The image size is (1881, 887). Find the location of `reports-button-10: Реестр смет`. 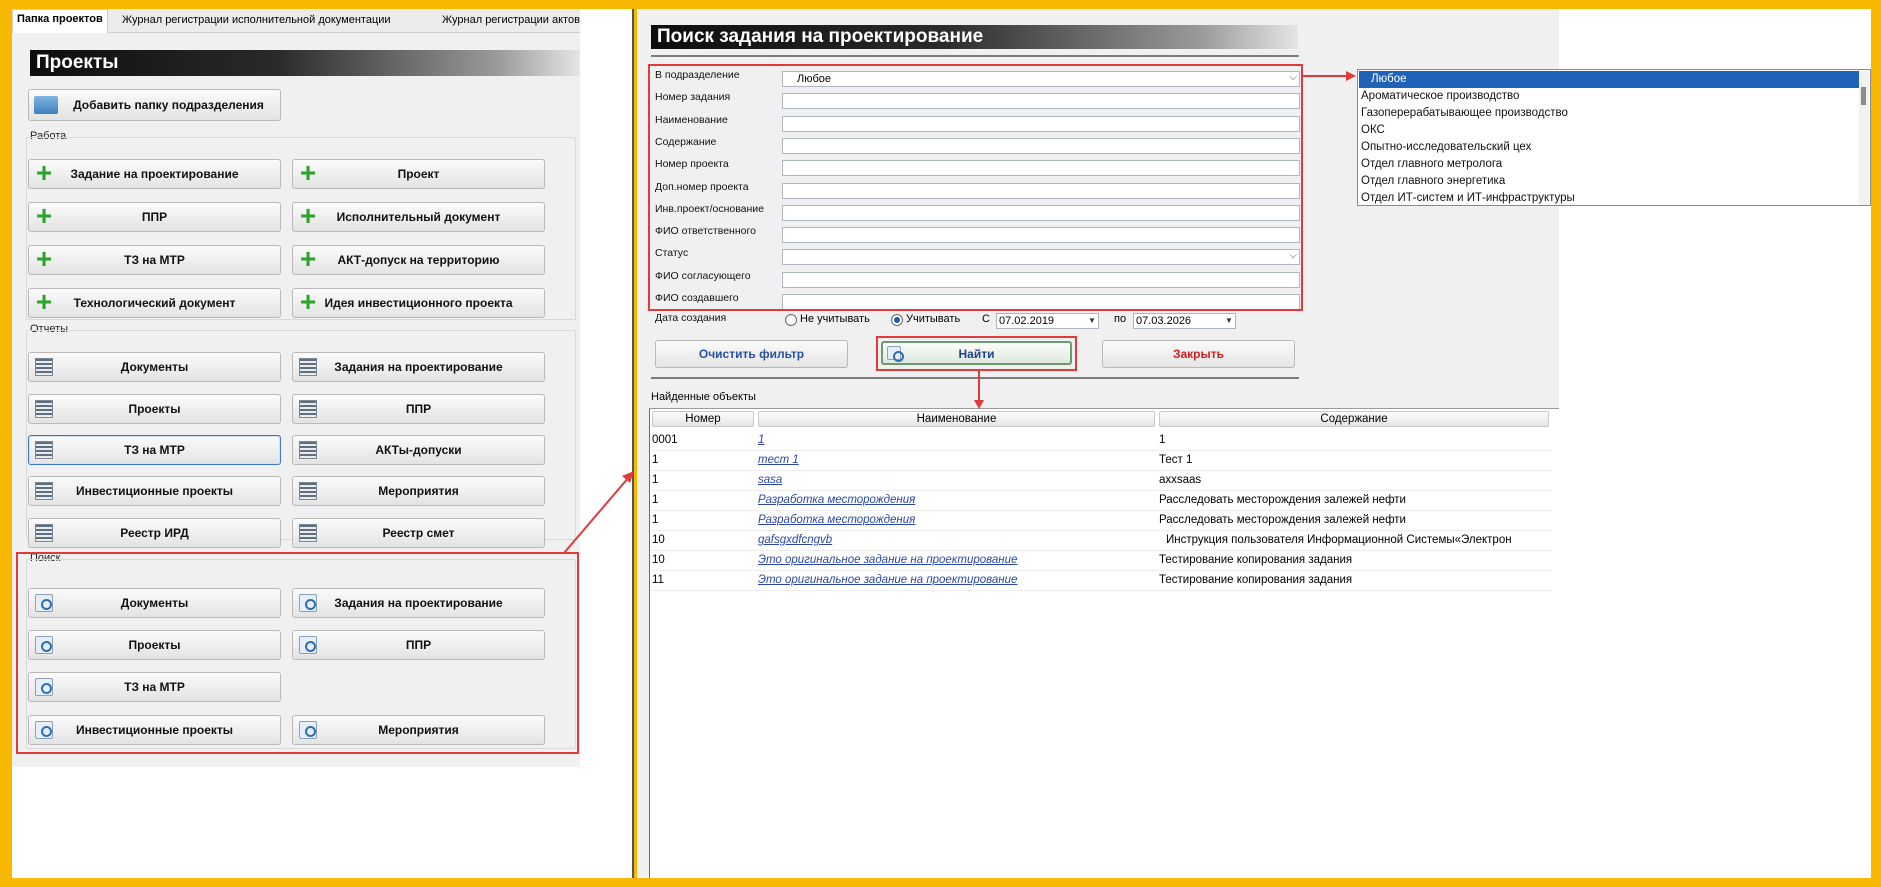

reports-button-10: Реестр смет is located at coordinates (418, 533).